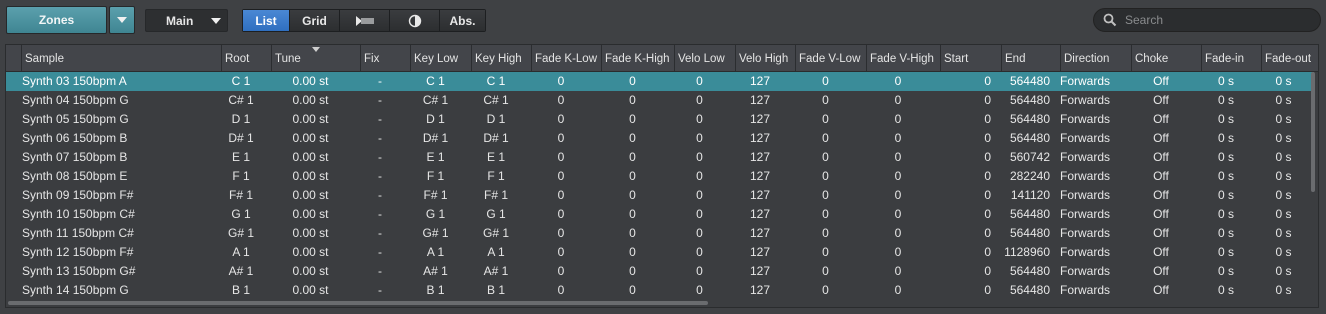  I want to click on column-header-root: Root, so click(246, 58).